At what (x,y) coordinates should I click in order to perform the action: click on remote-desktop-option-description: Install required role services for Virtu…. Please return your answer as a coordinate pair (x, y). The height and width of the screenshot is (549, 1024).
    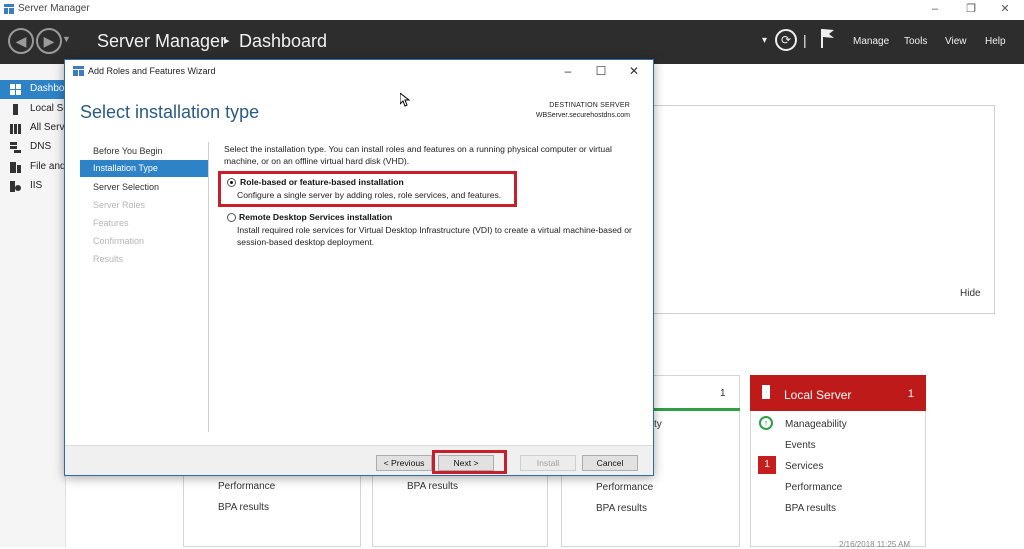
    Looking at the image, I should click on (434, 236).